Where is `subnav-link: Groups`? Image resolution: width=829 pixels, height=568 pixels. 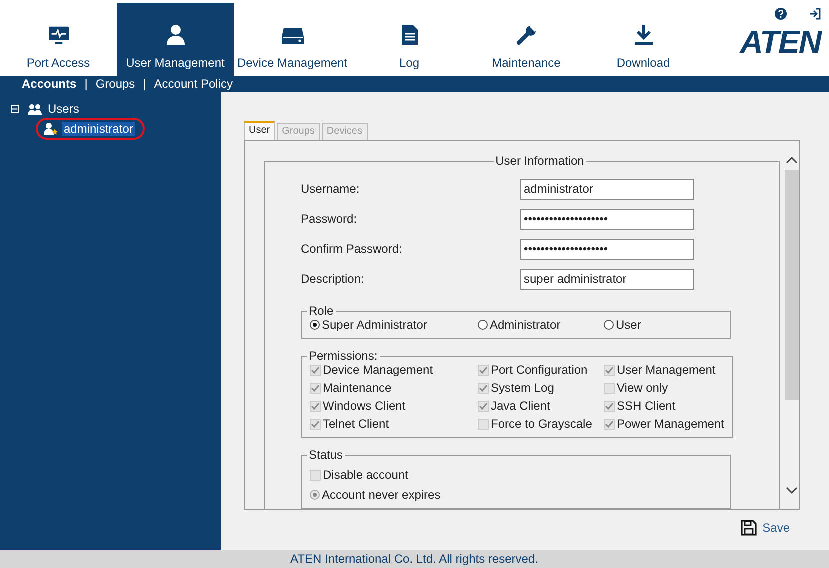
subnav-link: Groups is located at coordinates (116, 84).